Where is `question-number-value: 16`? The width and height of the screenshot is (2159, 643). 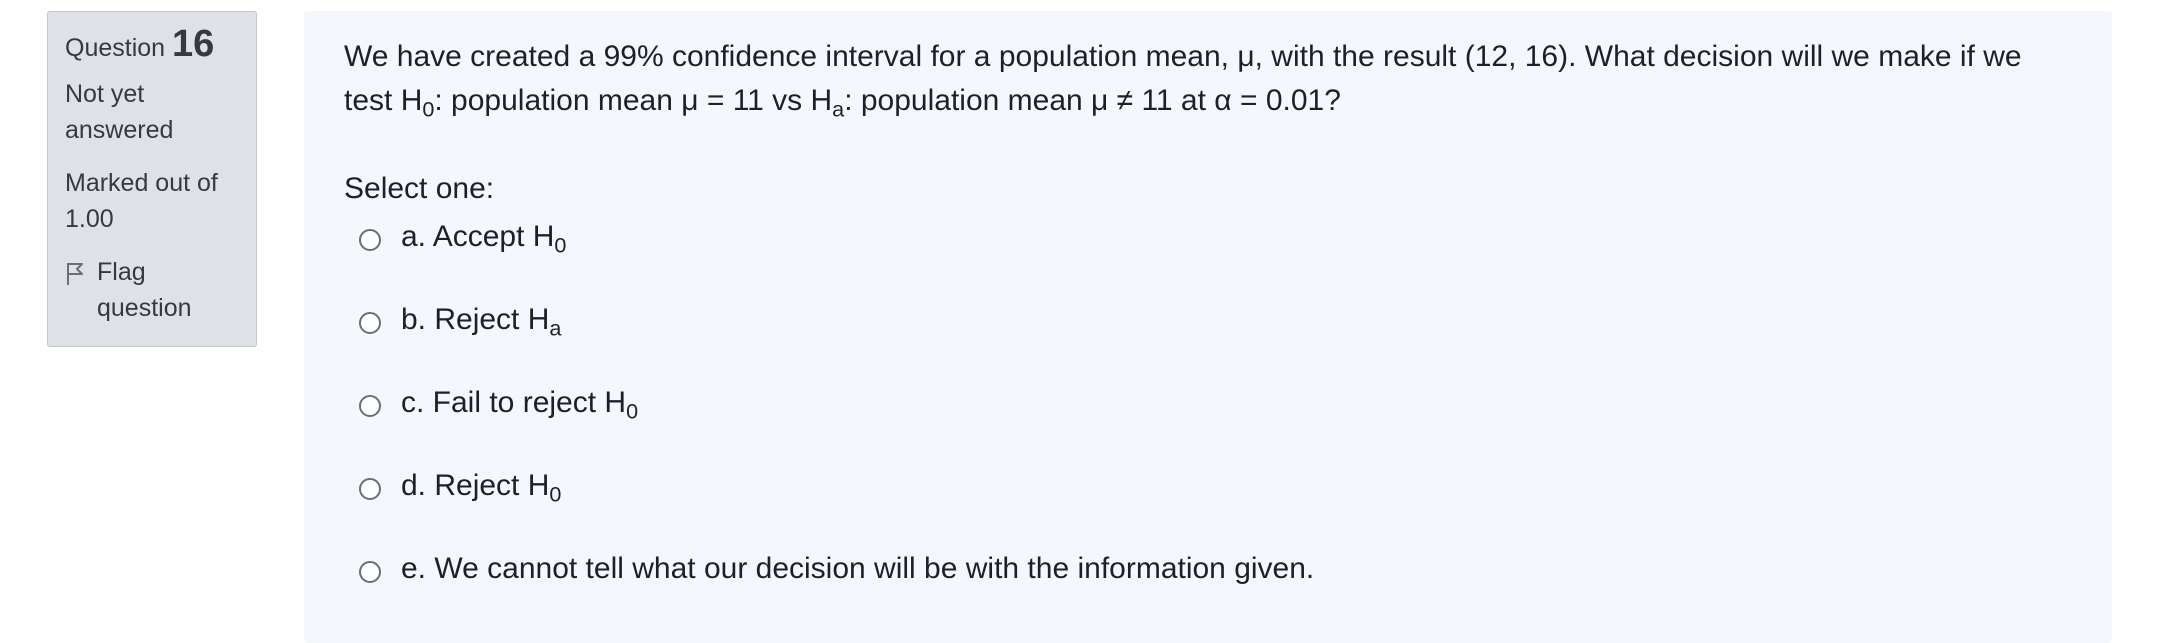
question-number-value: 16 is located at coordinates (193, 44).